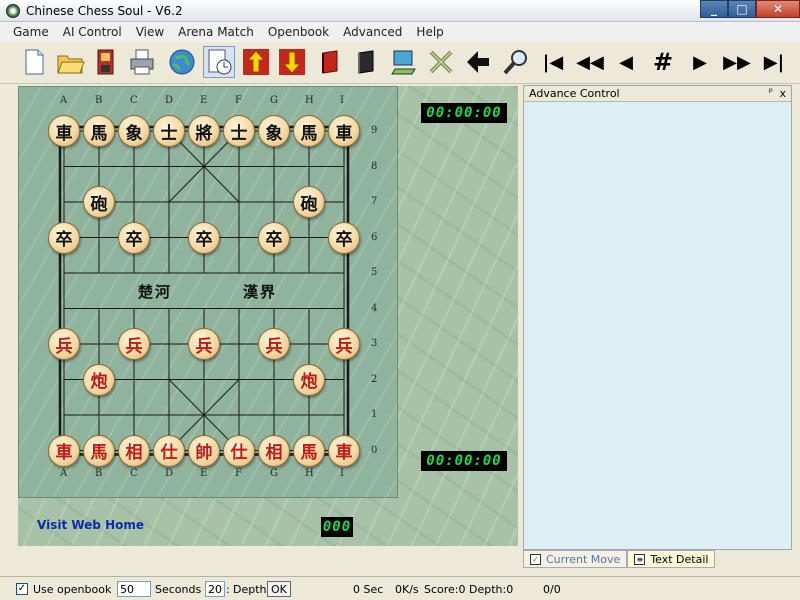  Describe the element at coordinates (679, 559) in the screenshot. I see `tab-label: Text Detail` at that location.